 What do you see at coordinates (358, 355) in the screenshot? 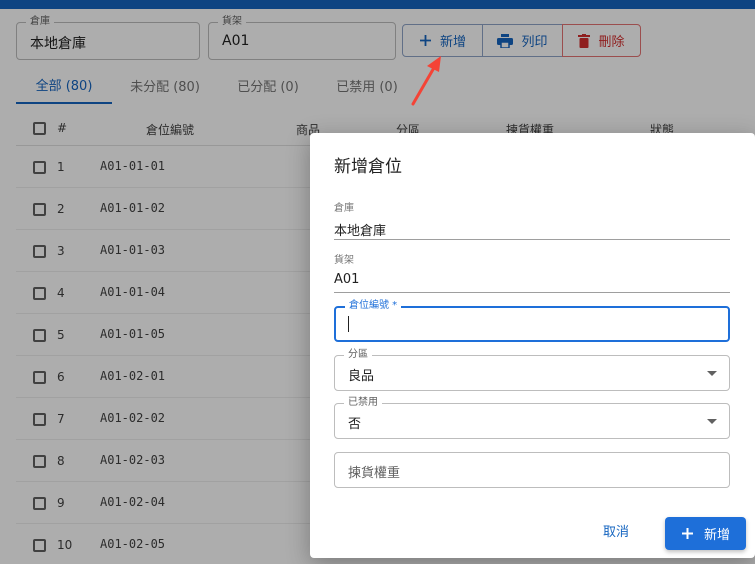
I see `zone-select-label: 分區` at bounding box center [358, 355].